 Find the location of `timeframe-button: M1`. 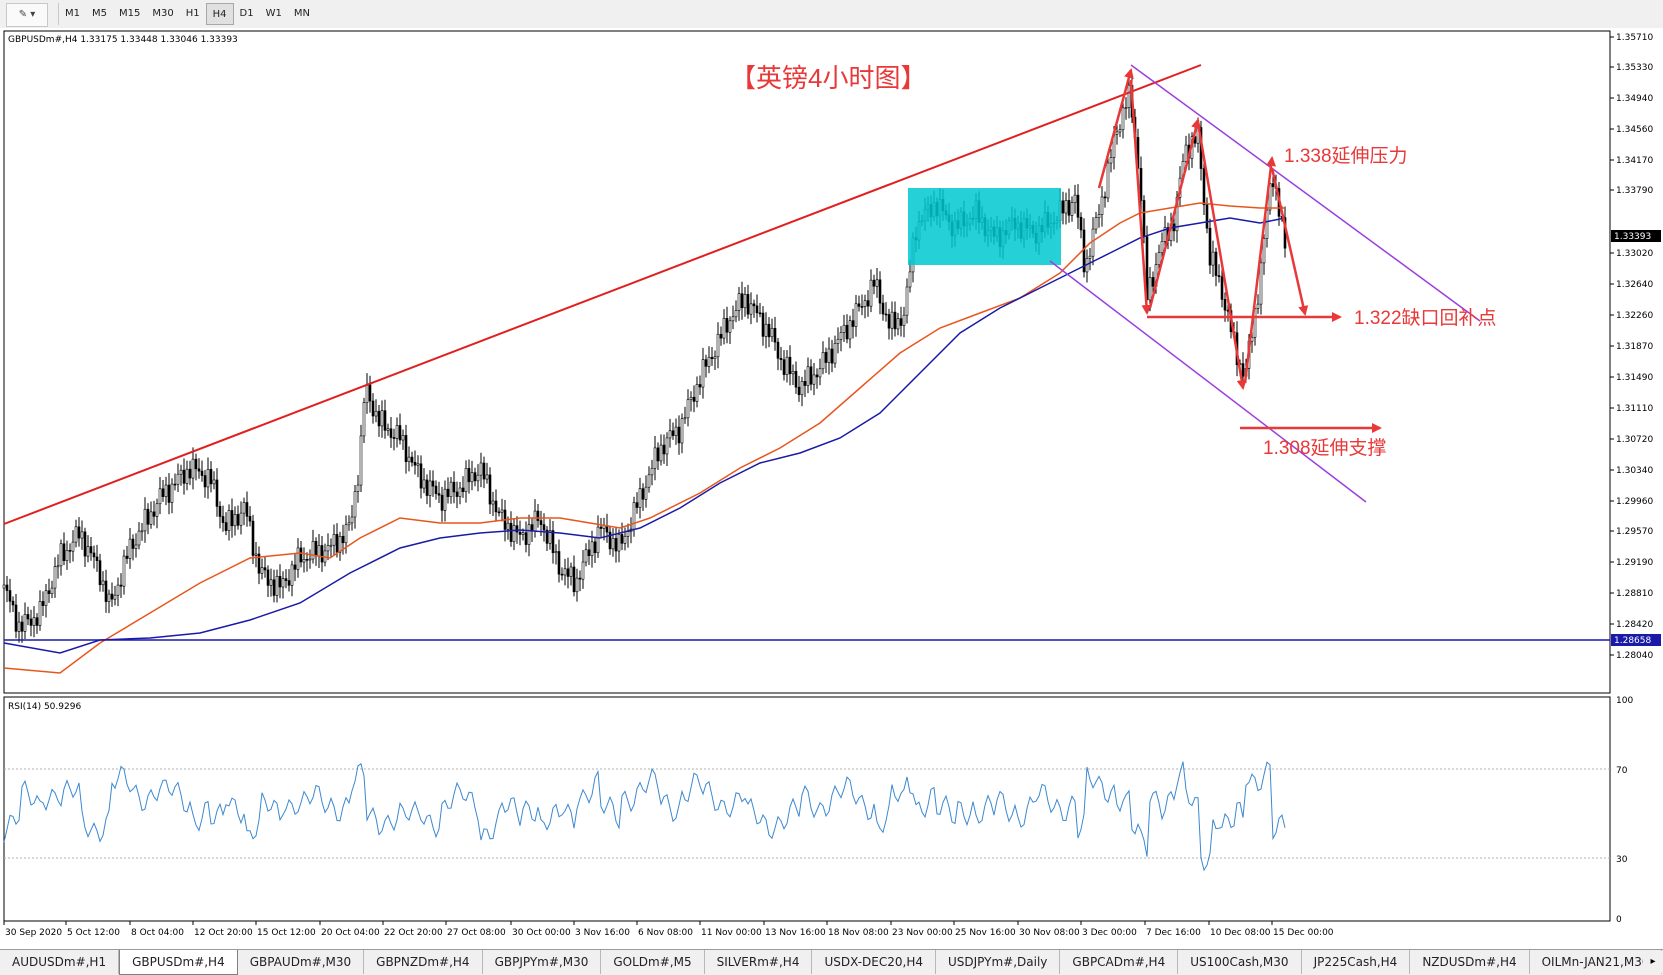

timeframe-button: M1 is located at coordinates (72, 14).